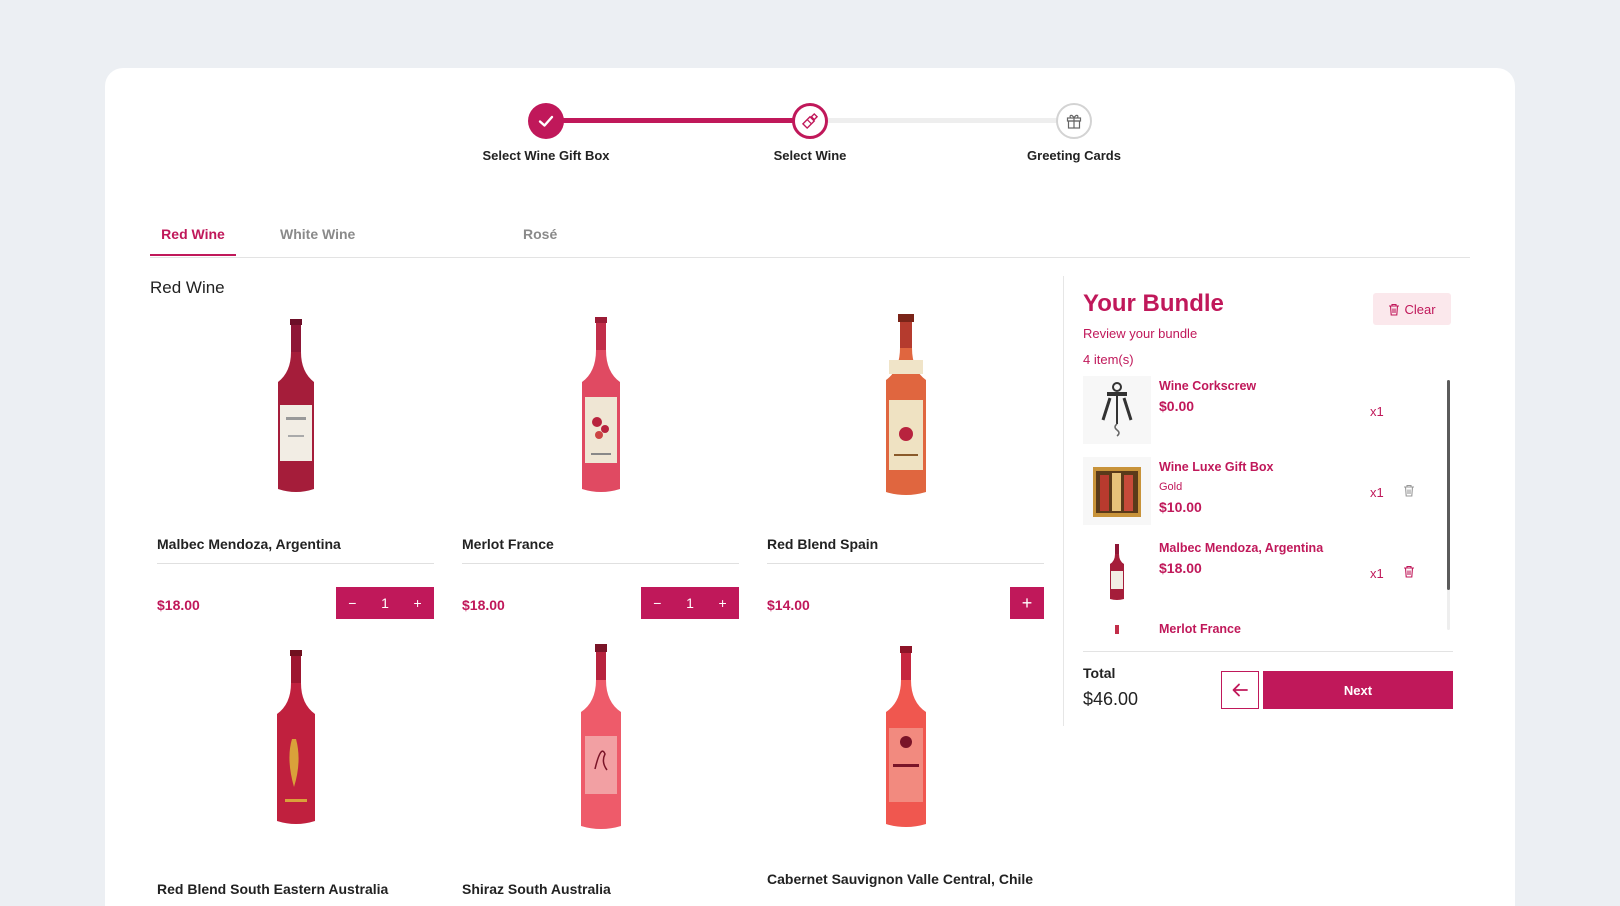 The image size is (1620, 906). What do you see at coordinates (317, 240) in the screenshot?
I see `tab-white-wine: White Wine` at bounding box center [317, 240].